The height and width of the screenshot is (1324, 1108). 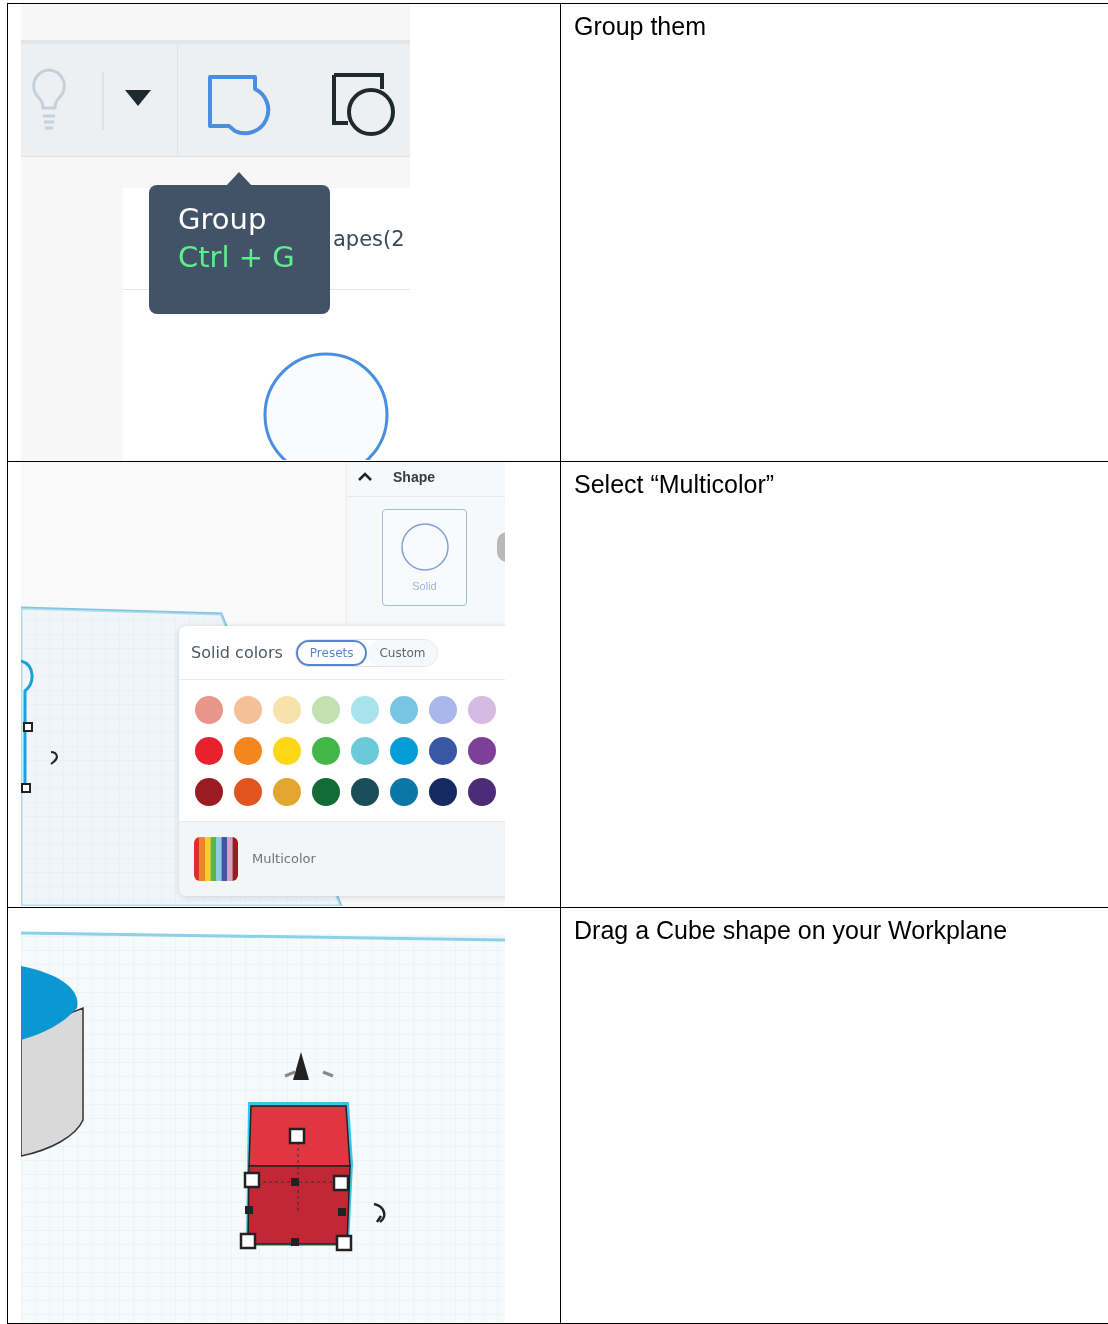 I want to click on instruction-text: Select “Multicolor”, so click(x=674, y=484).